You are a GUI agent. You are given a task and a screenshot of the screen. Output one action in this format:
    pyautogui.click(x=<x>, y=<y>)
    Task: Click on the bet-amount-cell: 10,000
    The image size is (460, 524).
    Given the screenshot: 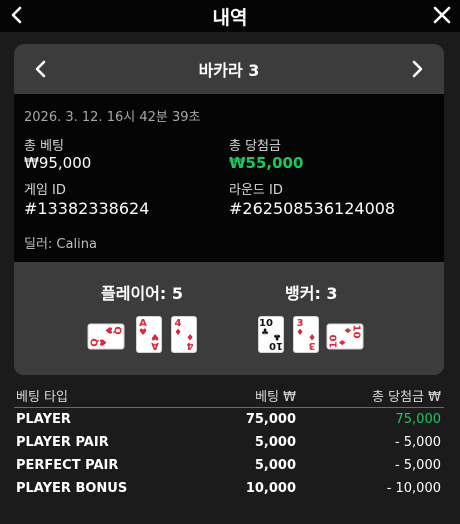 What is the action you would take?
    pyautogui.click(x=270, y=488)
    